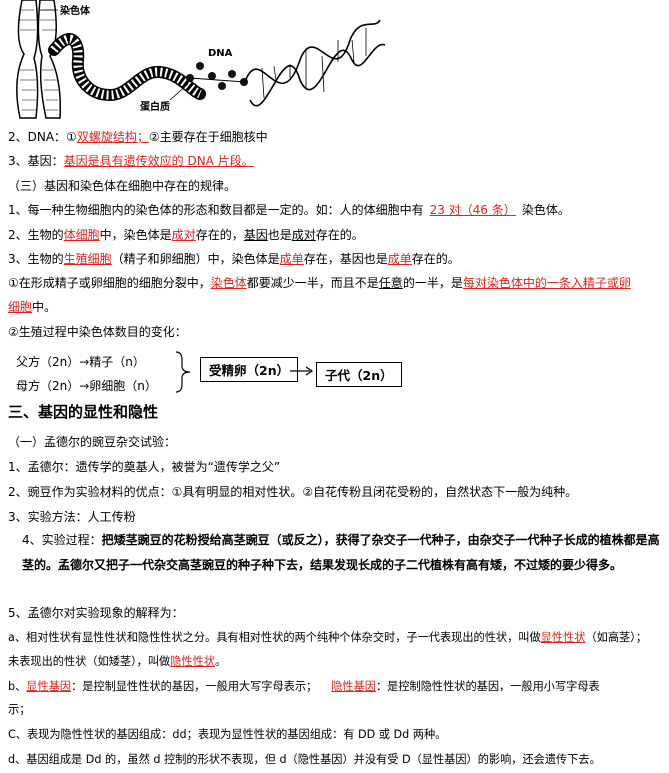 The height and width of the screenshot is (773, 669). Describe the element at coordinates (353, 686) in the screenshot. I see `answer: 隐性基因` at that location.